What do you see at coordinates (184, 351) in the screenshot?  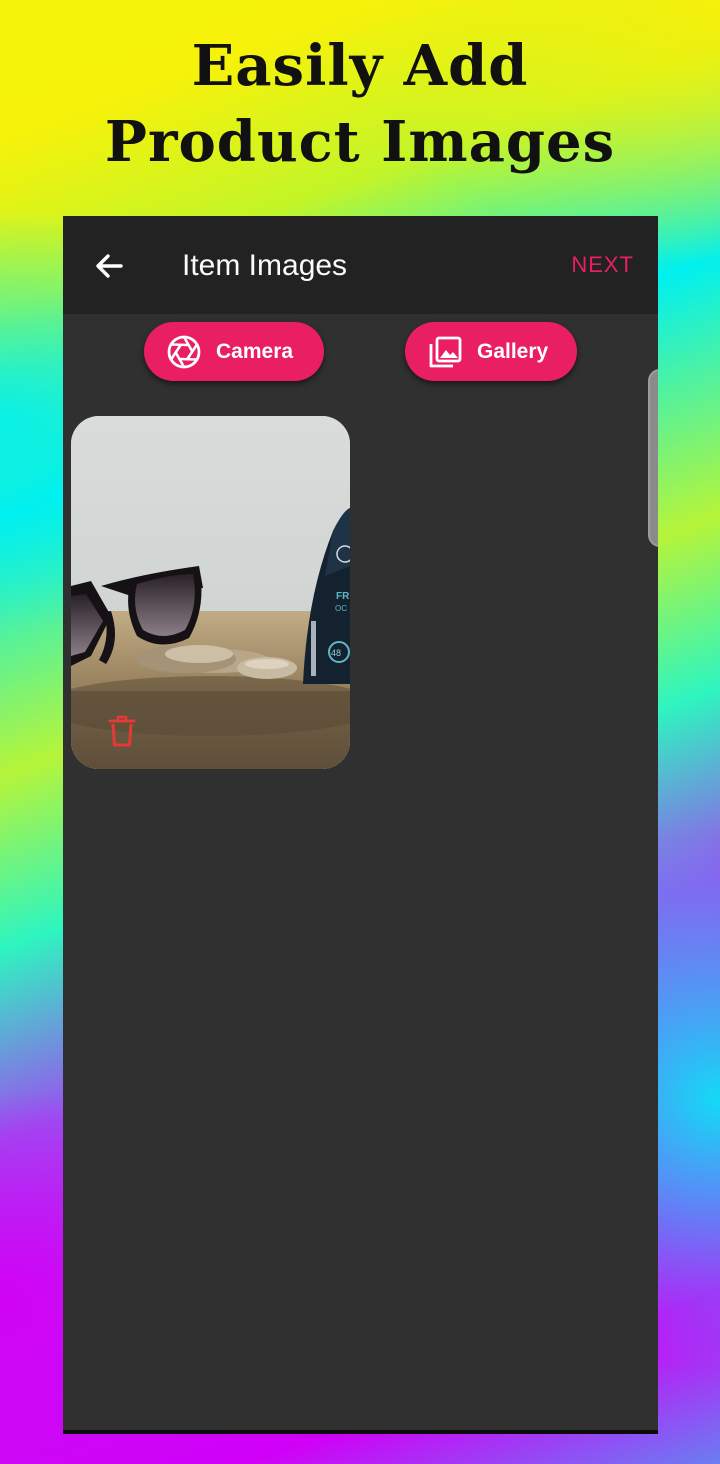 I see `aperture-icon` at bounding box center [184, 351].